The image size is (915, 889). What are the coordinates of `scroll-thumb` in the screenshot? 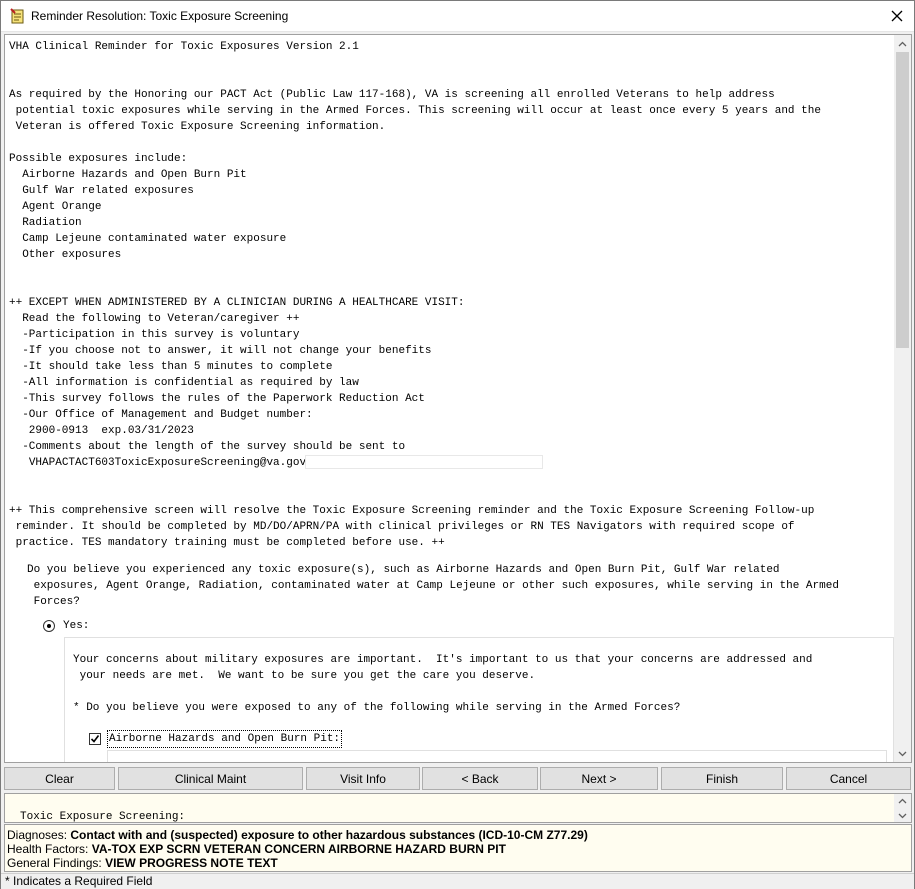 It's located at (902, 200).